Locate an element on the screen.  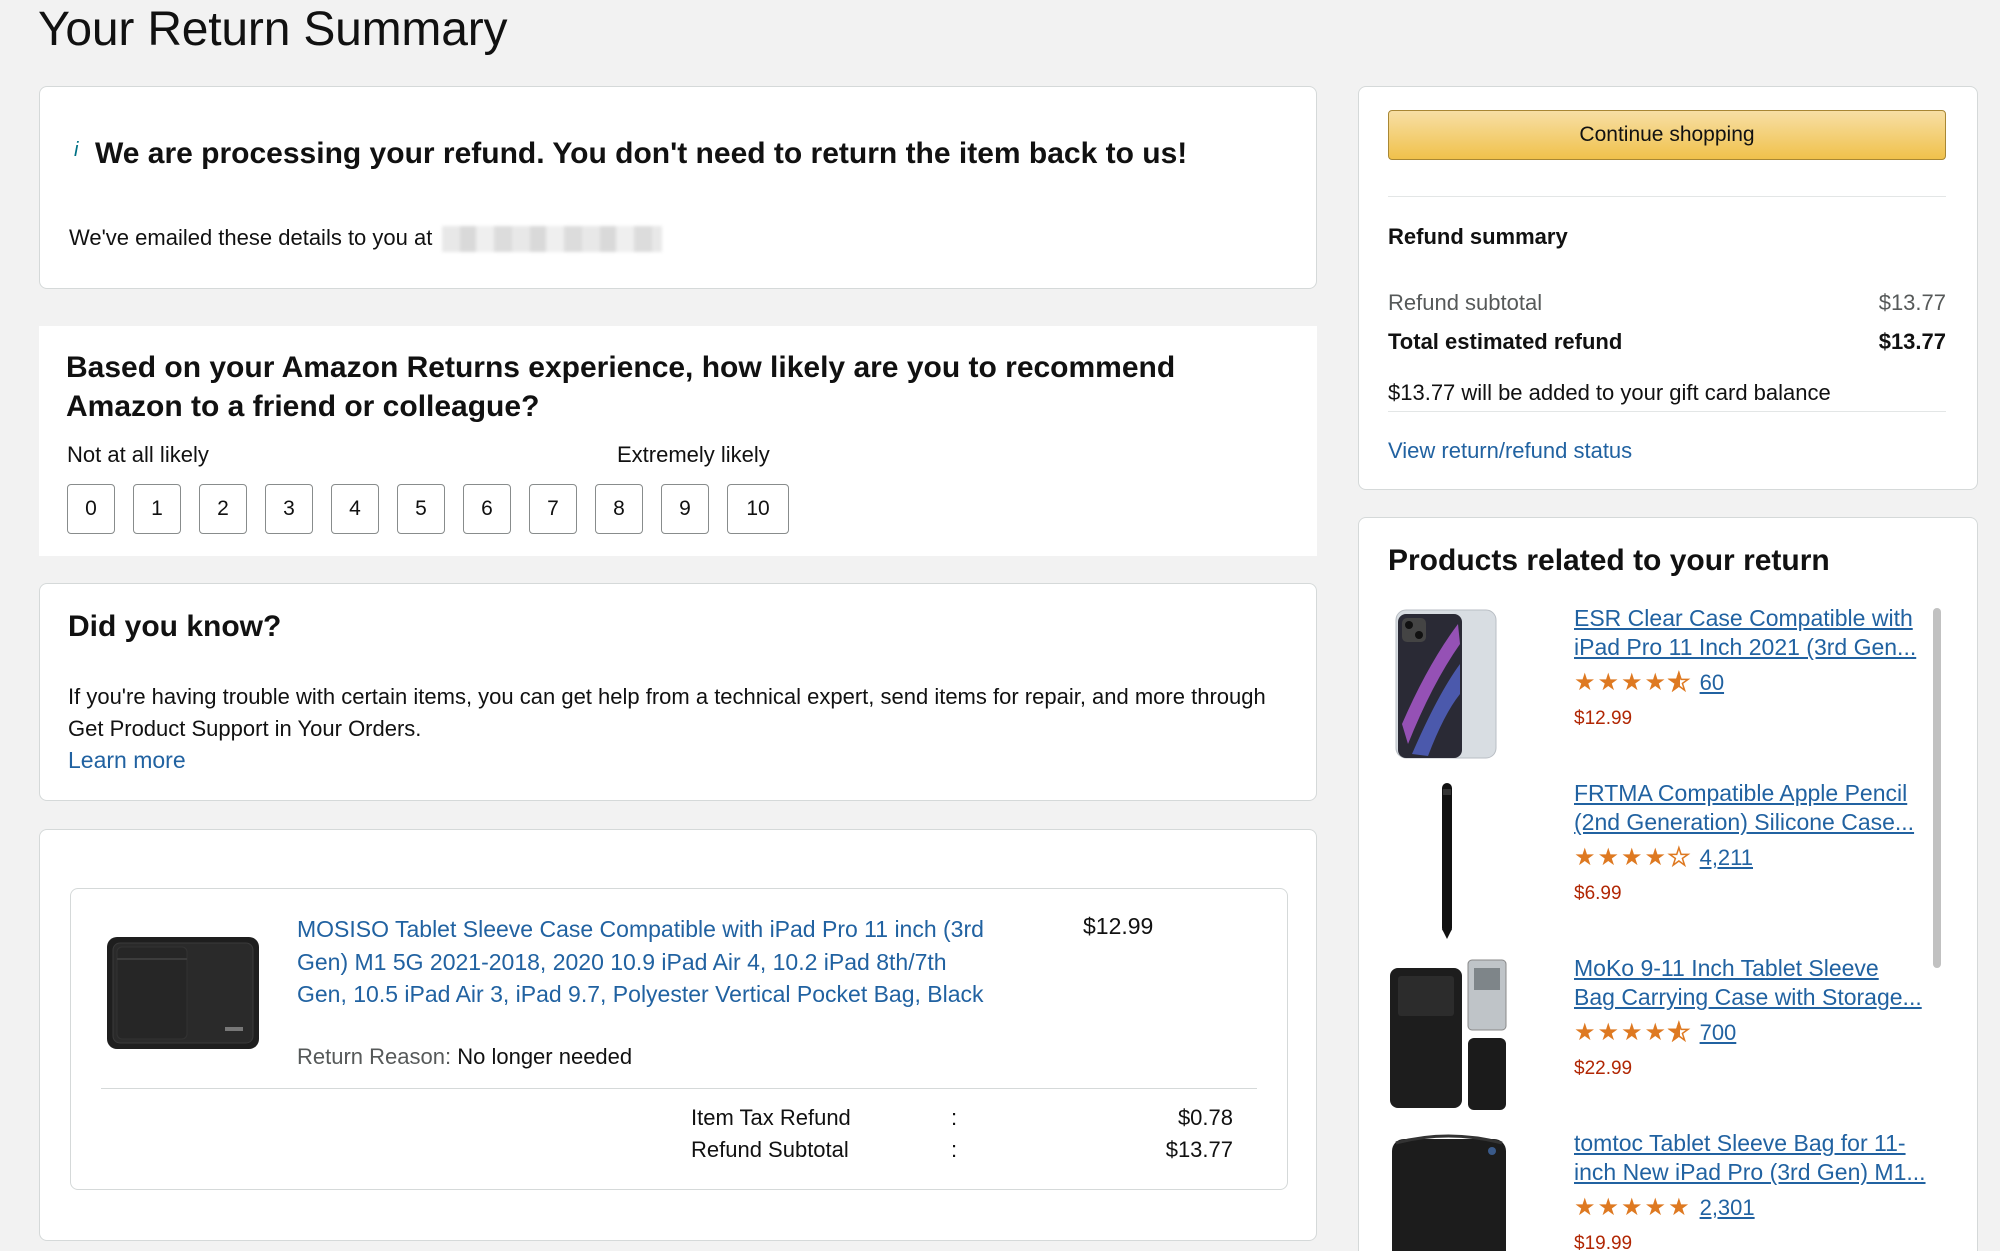
scale-high-label: Extremely likely is located at coordinates (693, 454).